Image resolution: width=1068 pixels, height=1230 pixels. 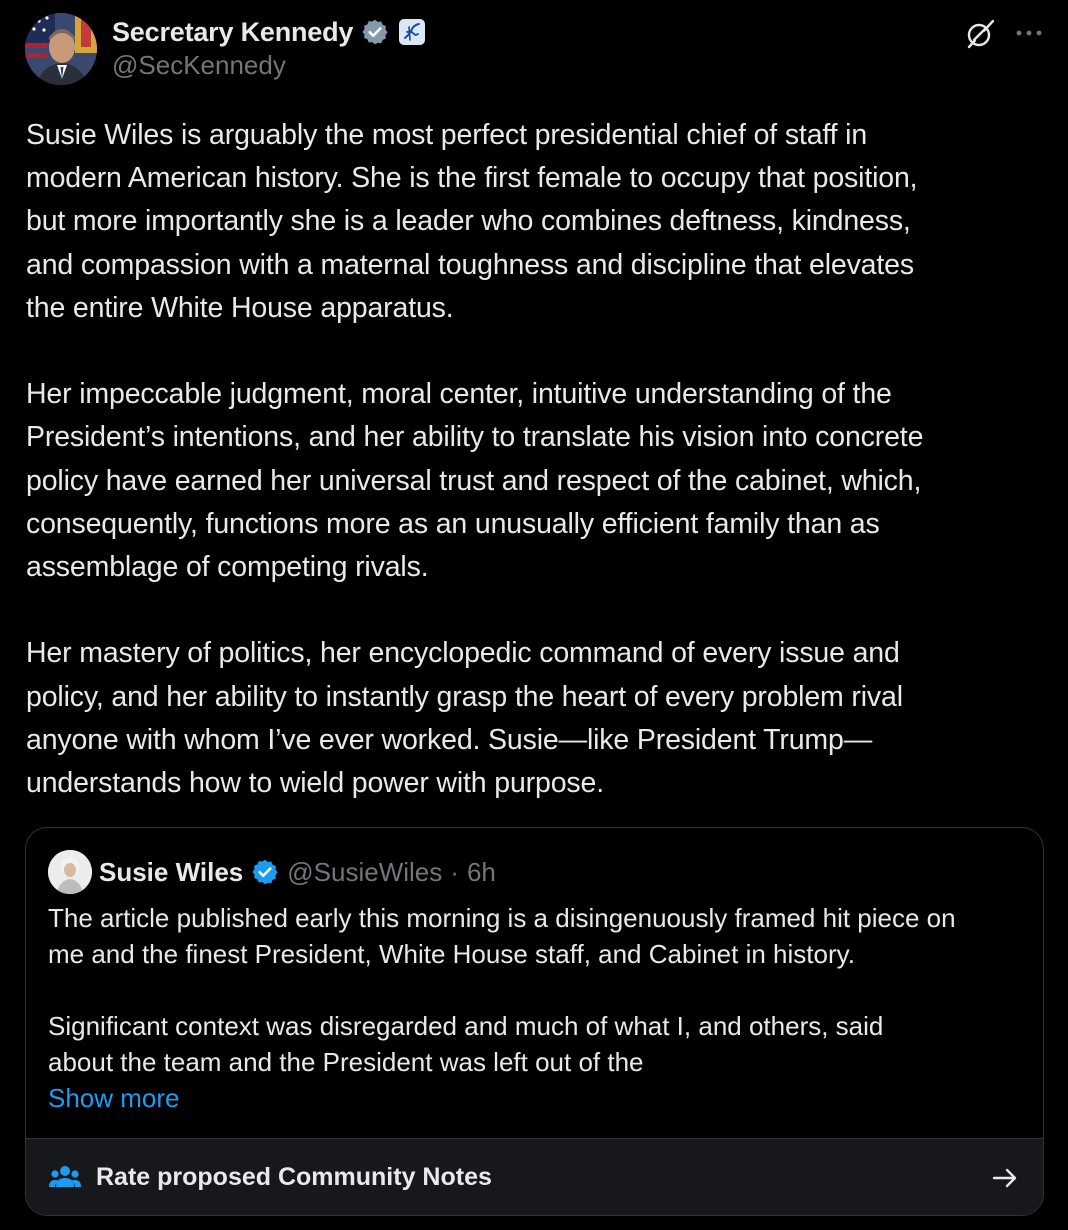 I want to click on arrow-right-icon, so click(x=1005, y=1178).